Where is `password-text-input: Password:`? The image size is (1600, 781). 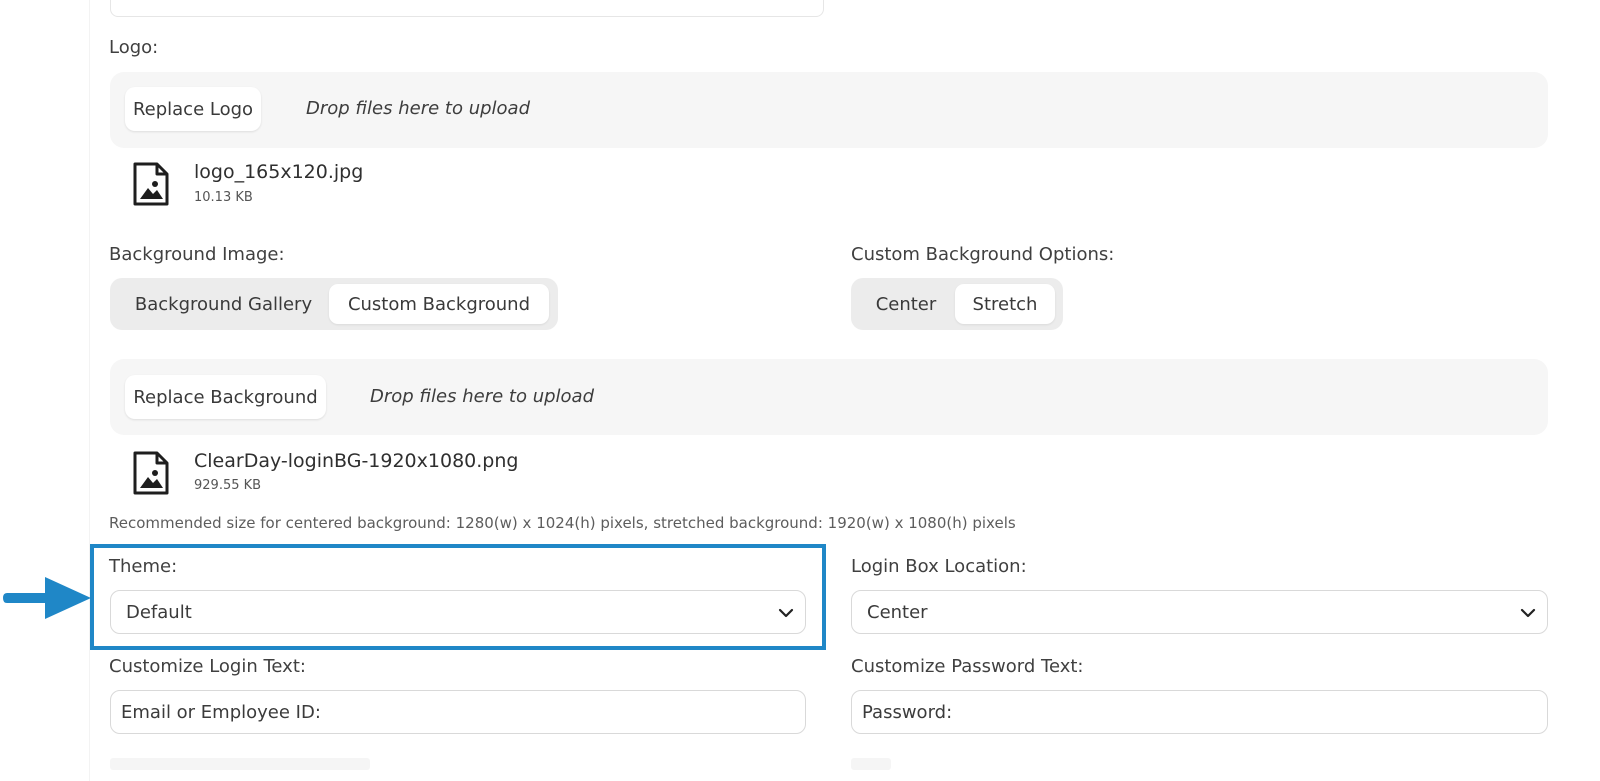
password-text-input: Password: is located at coordinates (1199, 712).